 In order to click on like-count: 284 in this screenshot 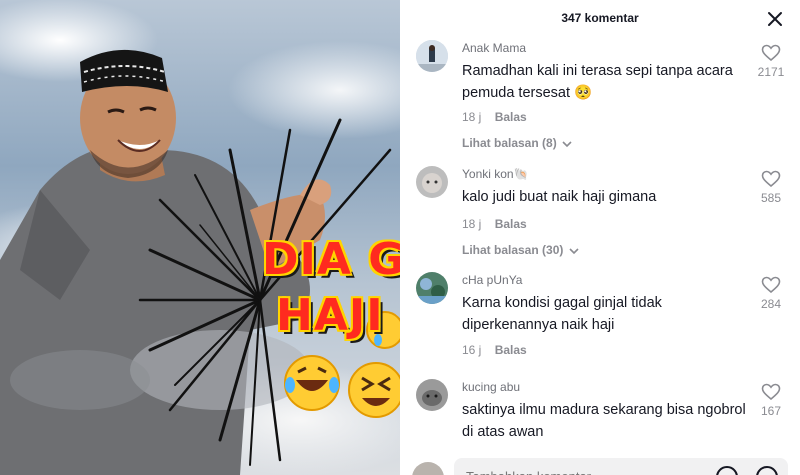, I will do `click(771, 304)`.